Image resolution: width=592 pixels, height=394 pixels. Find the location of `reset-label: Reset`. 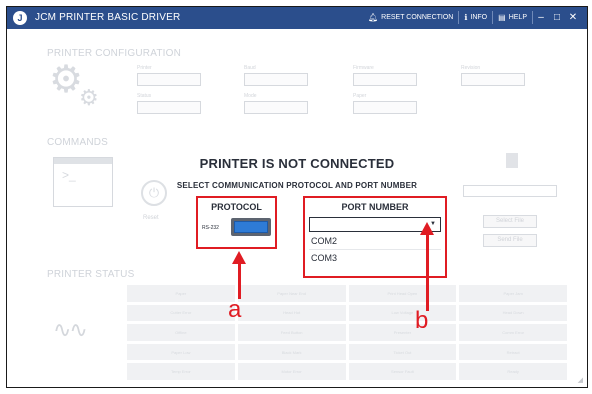

reset-label: Reset is located at coordinates (151, 218).